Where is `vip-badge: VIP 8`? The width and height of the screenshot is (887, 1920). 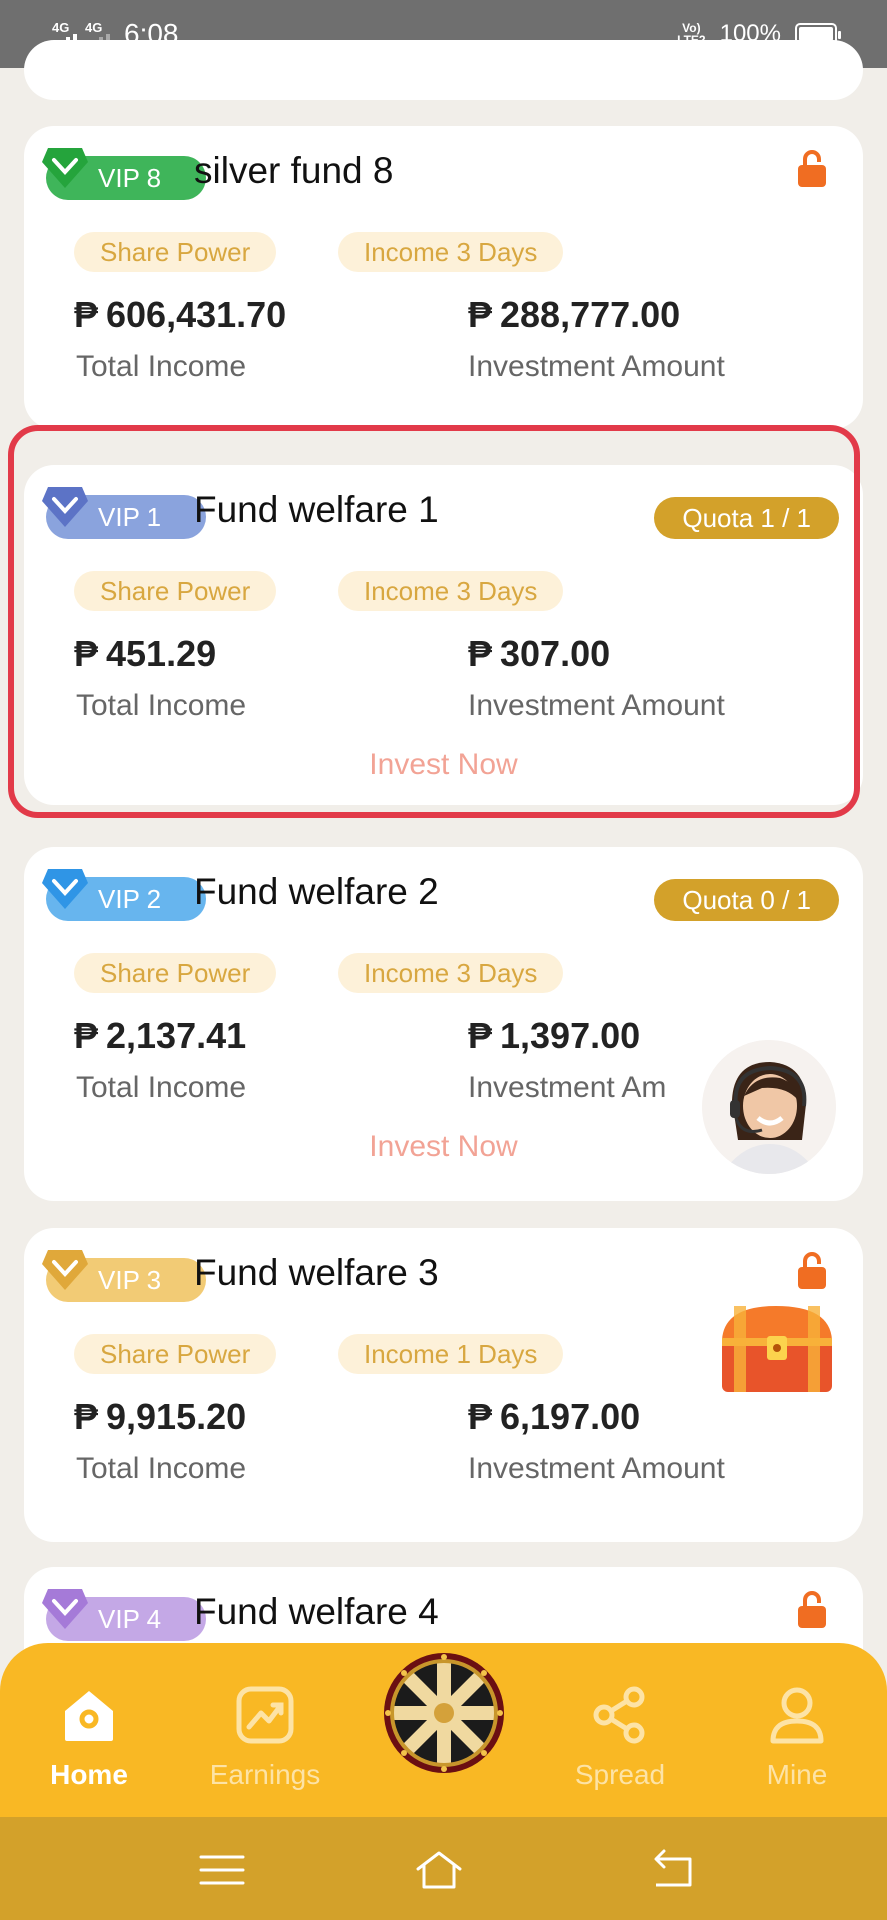 vip-badge: VIP 8 is located at coordinates (124, 174).